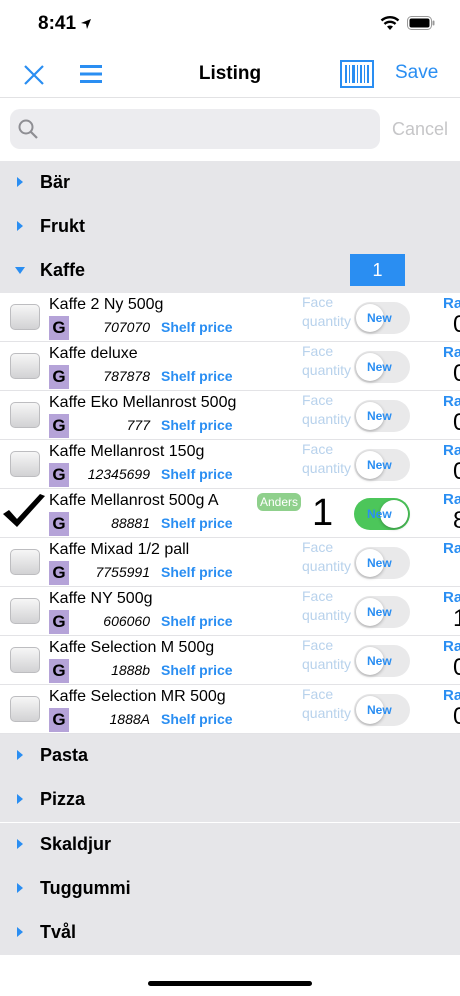  I want to click on battery-icon, so click(421, 23).